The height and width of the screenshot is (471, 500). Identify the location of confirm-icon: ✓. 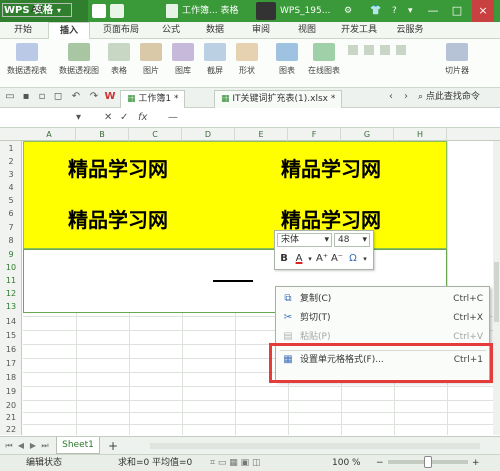
(124, 118).